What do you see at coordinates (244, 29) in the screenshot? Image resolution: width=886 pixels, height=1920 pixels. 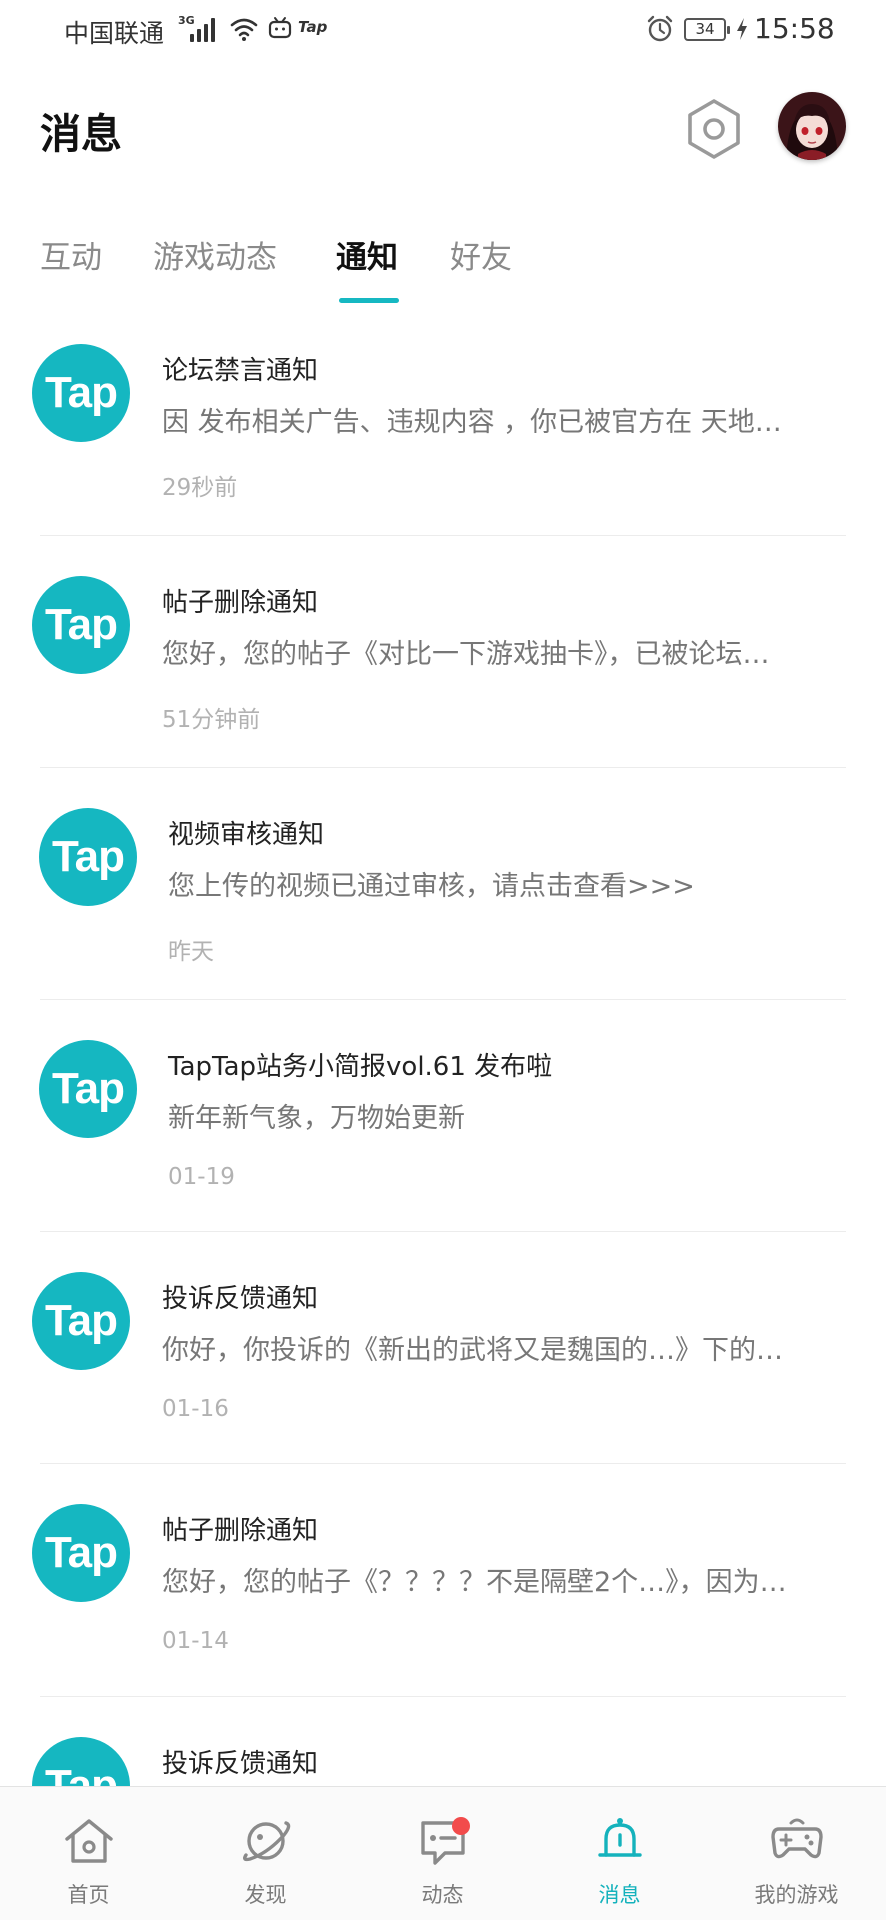 I see `wifi-icon` at bounding box center [244, 29].